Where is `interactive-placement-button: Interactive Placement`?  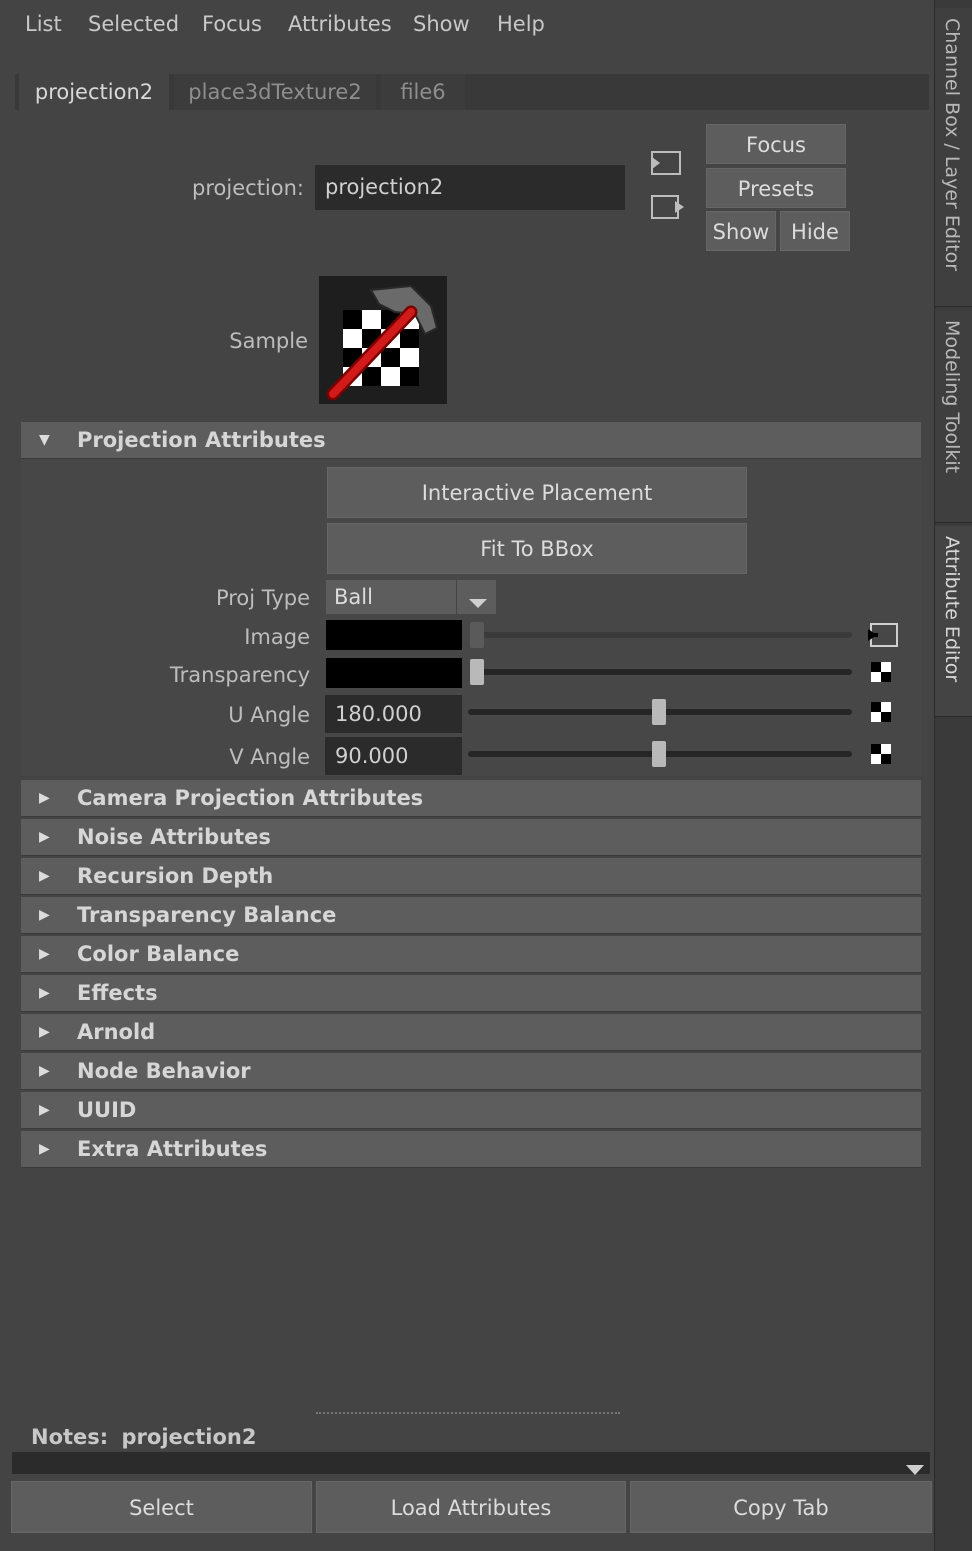 interactive-placement-button: Interactive Placement is located at coordinates (537, 492).